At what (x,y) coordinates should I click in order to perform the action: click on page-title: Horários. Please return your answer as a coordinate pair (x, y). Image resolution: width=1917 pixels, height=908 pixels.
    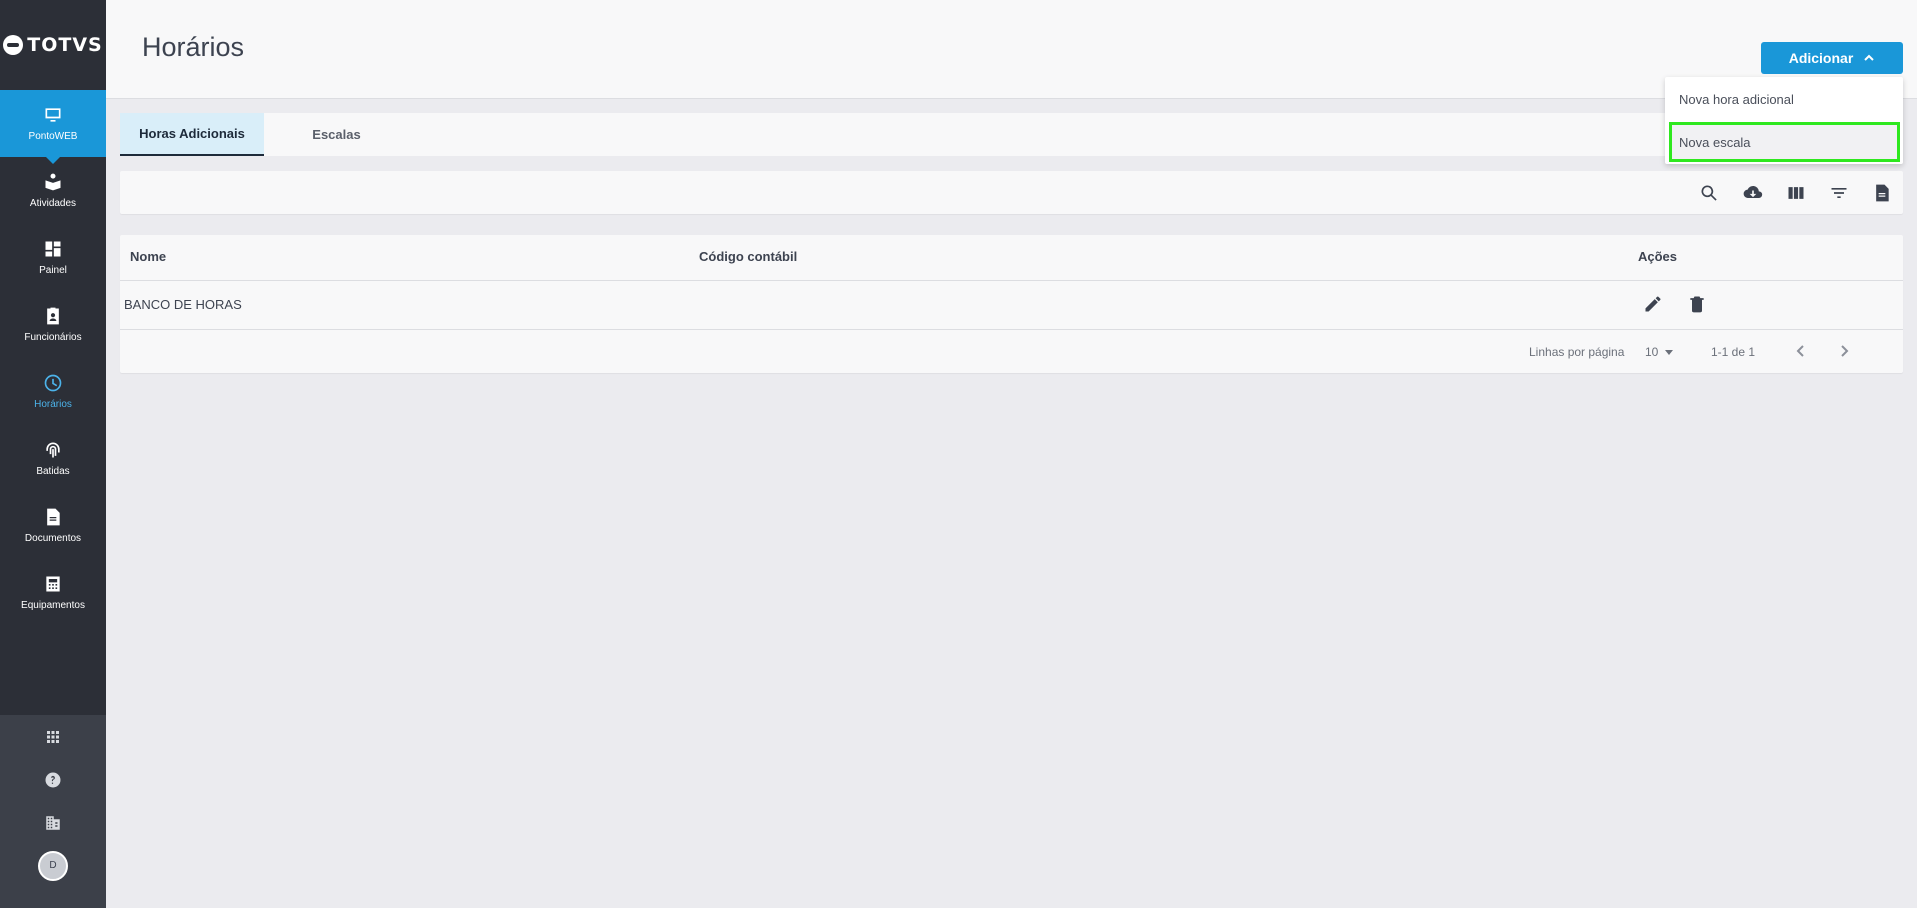
    Looking at the image, I should click on (193, 47).